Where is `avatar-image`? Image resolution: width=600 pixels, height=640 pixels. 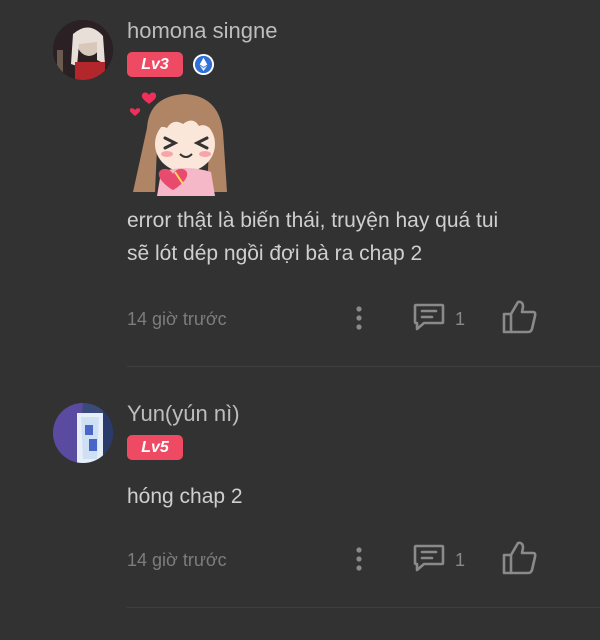 avatar-image is located at coordinates (83, 433).